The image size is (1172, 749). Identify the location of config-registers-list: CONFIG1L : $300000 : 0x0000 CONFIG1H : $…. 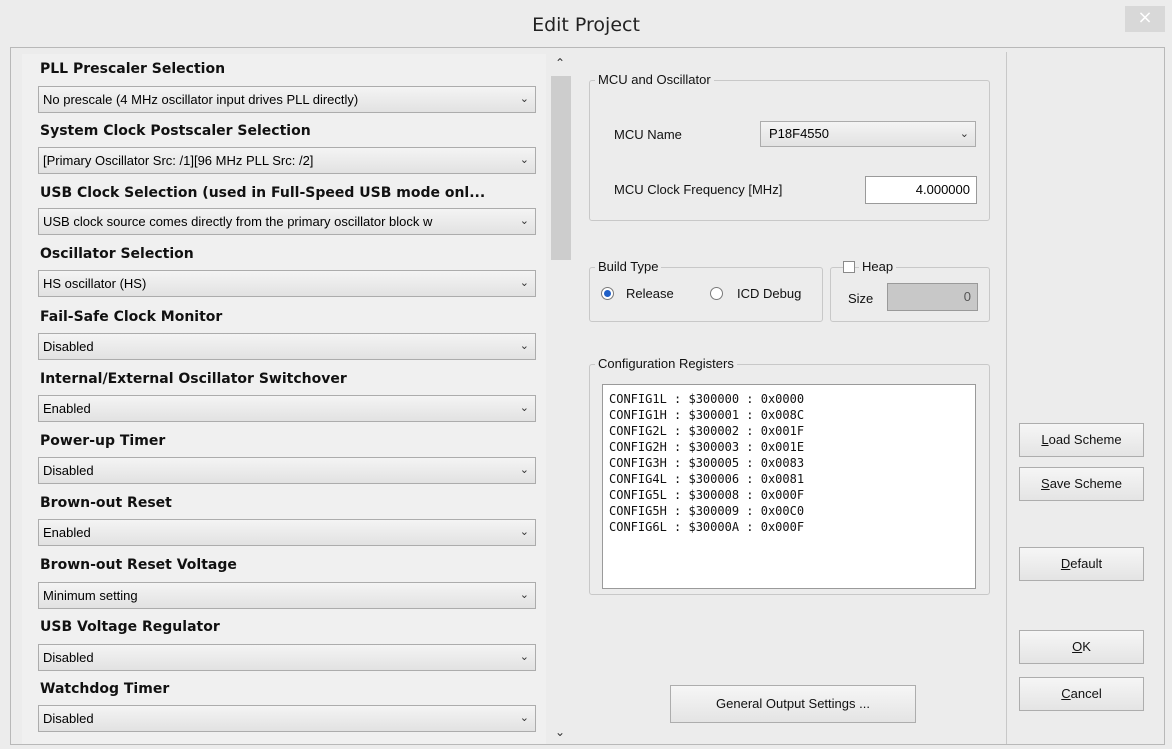
(789, 486).